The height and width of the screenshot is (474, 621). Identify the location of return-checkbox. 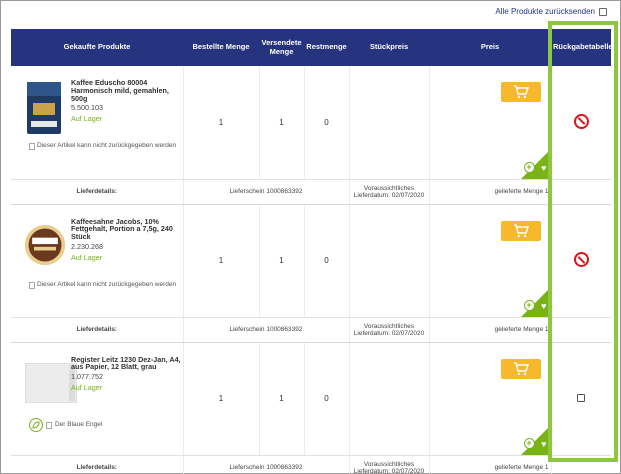
(581, 397).